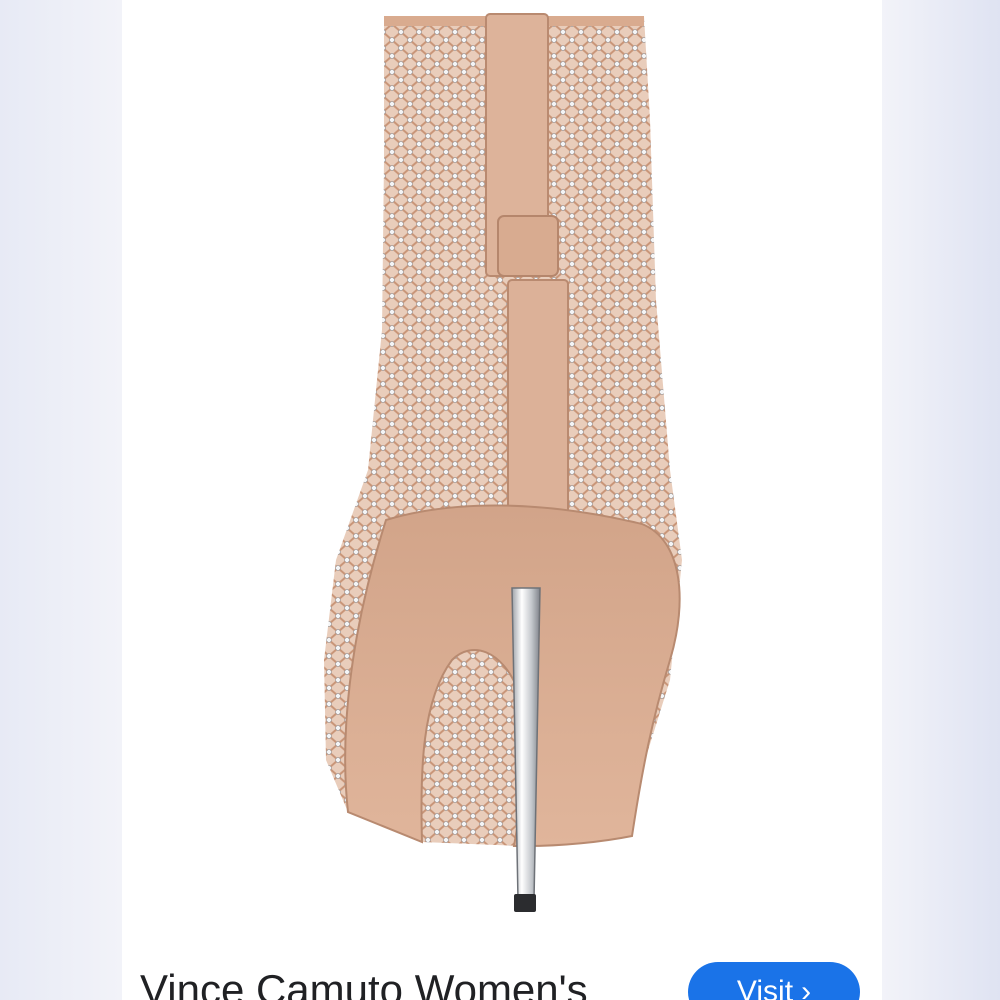  I want to click on right-gutter, so click(941, 500).